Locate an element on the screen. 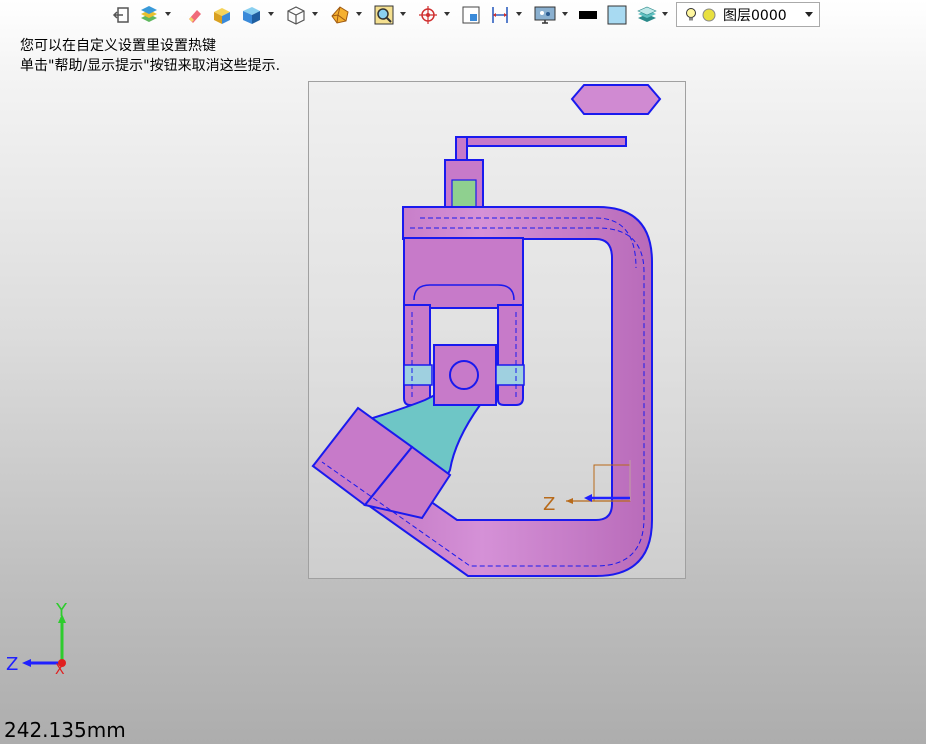 The height and width of the screenshot is (744, 926). model-z-label: Z is located at coordinates (549, 504).